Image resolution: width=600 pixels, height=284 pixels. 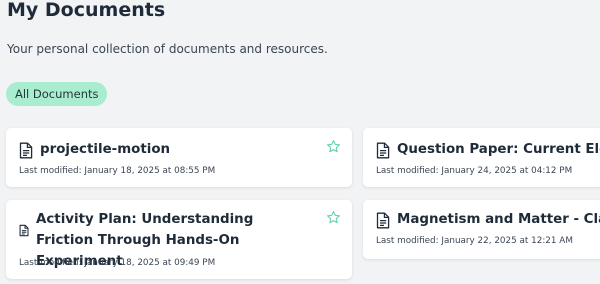 I want to click on page-title: My Documents, so click(x=86, y=10).